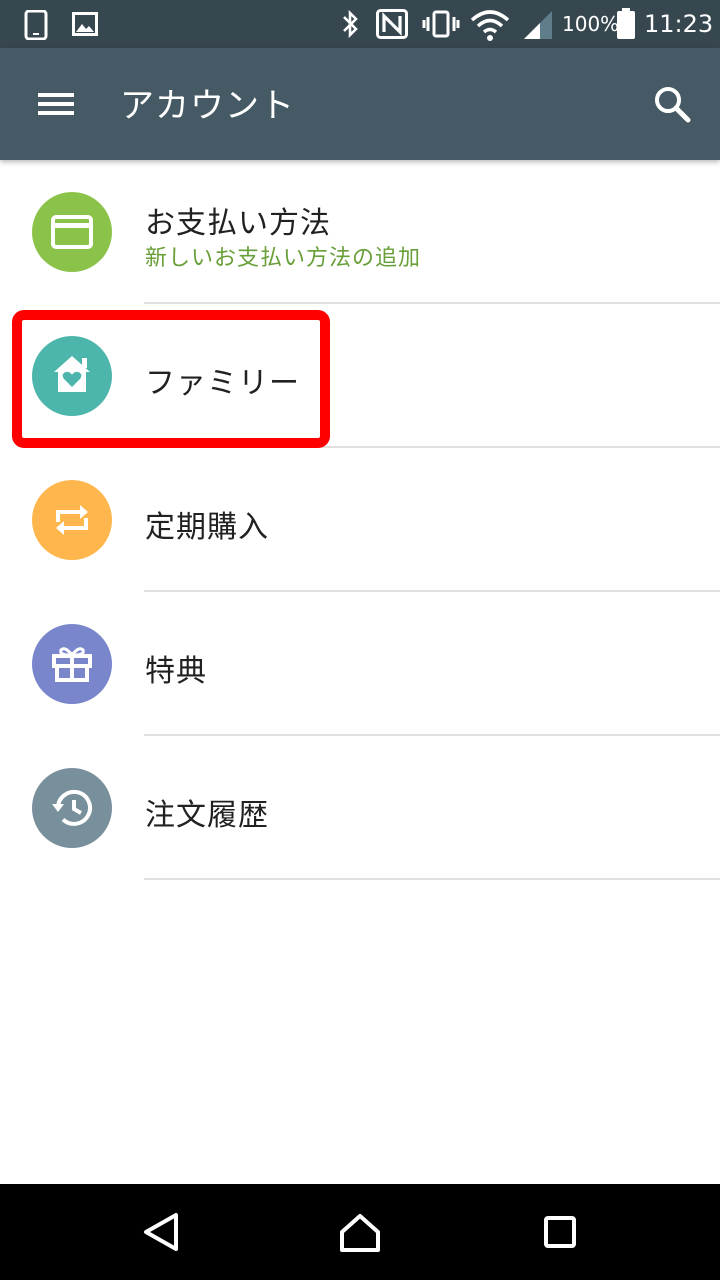 The image size is (720, 1280). What do you see at coordinates (85, 26) in the screenshot?
I see `image-notification-icon` at bounding box center [85, 26].